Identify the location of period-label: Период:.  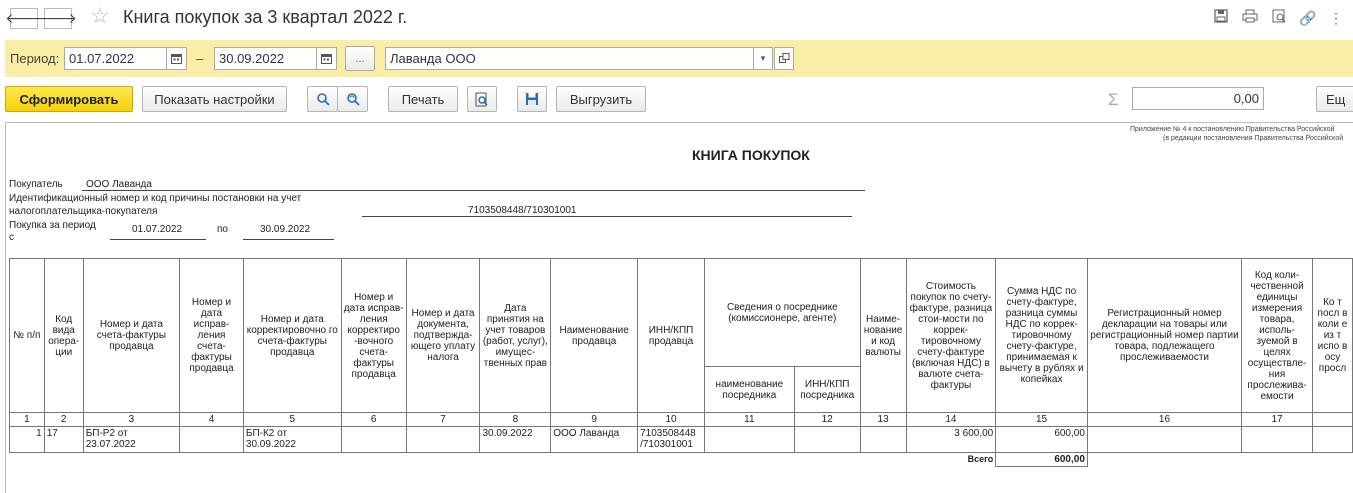
(35, 58).